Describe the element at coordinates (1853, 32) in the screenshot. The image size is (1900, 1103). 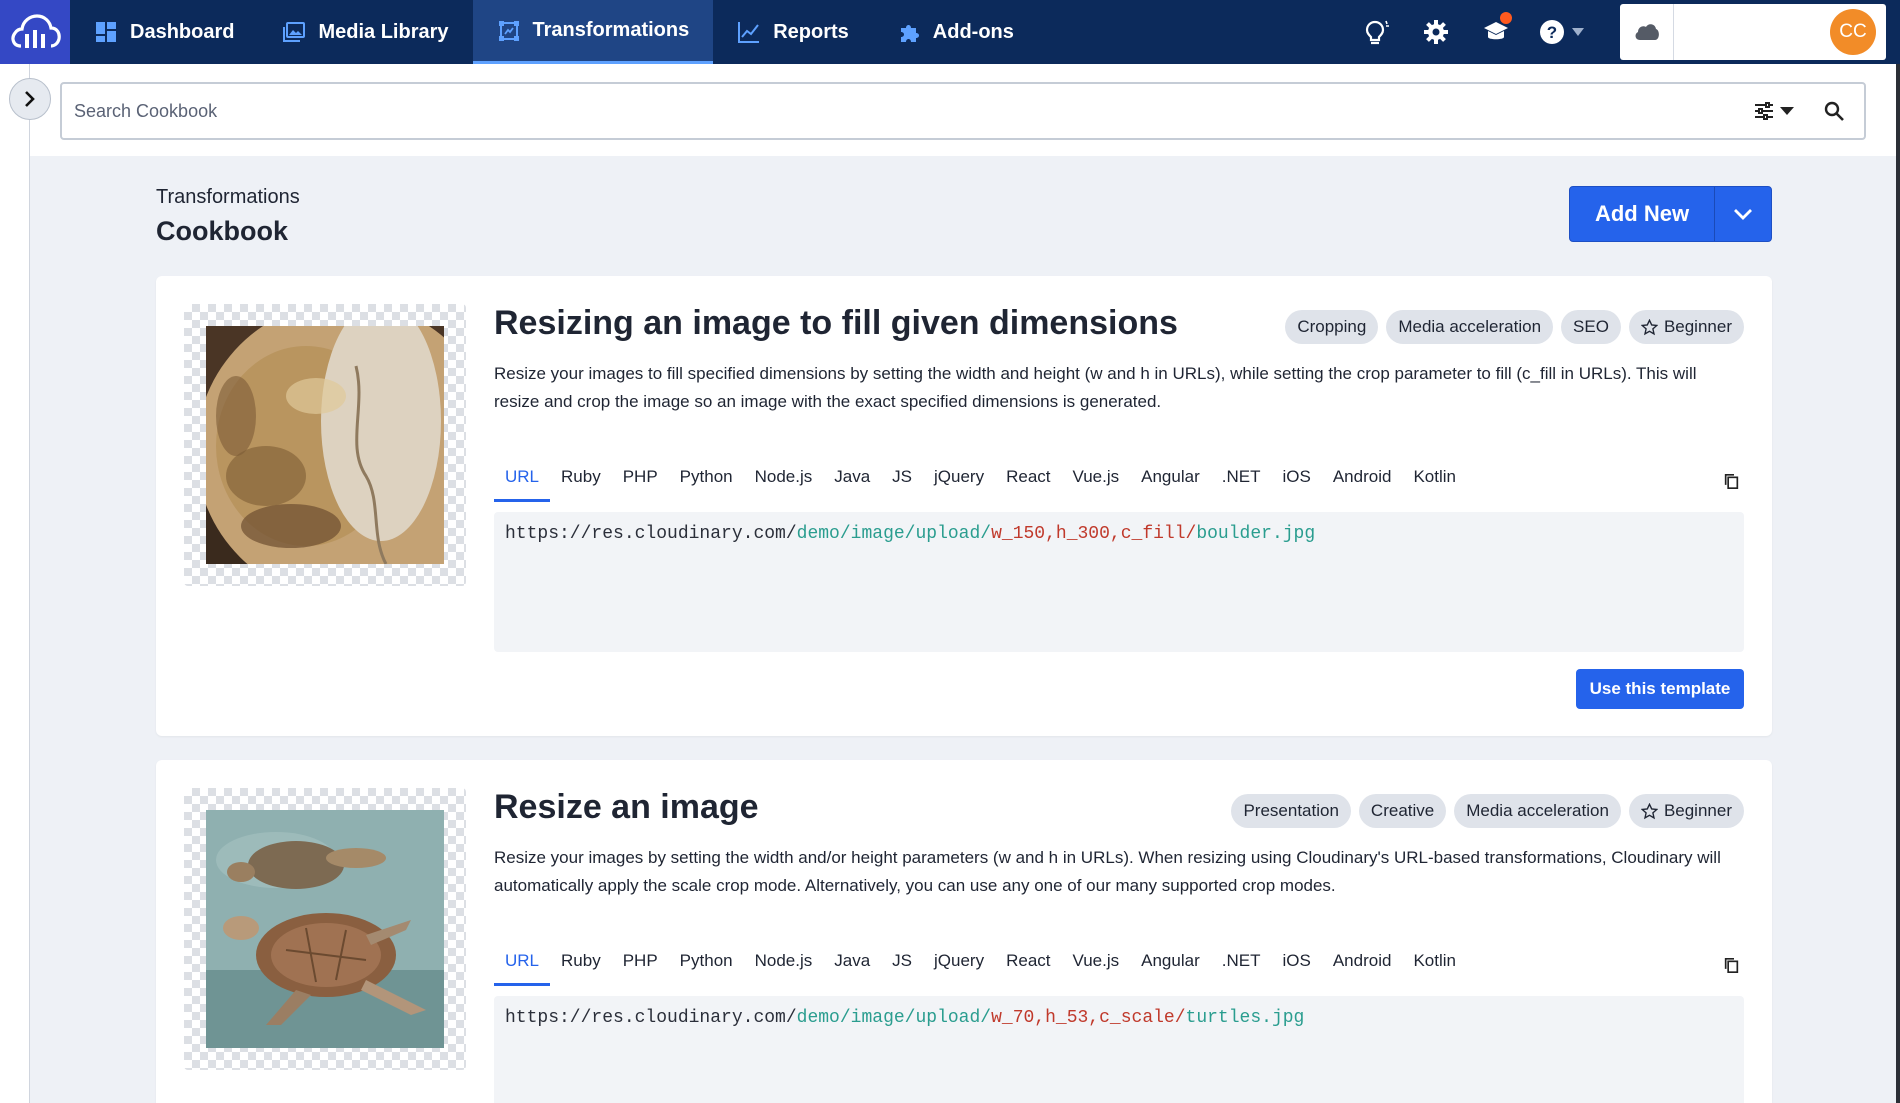
I see `avatar: CC` at that location.